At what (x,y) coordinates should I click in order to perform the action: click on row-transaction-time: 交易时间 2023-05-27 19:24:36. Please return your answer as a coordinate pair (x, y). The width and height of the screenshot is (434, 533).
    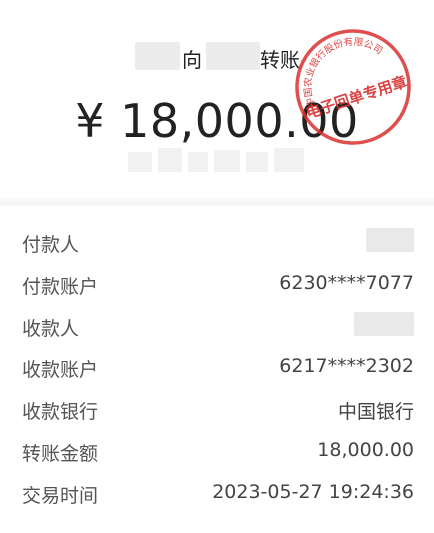
    Looking at the image, I should click on (217, 494).